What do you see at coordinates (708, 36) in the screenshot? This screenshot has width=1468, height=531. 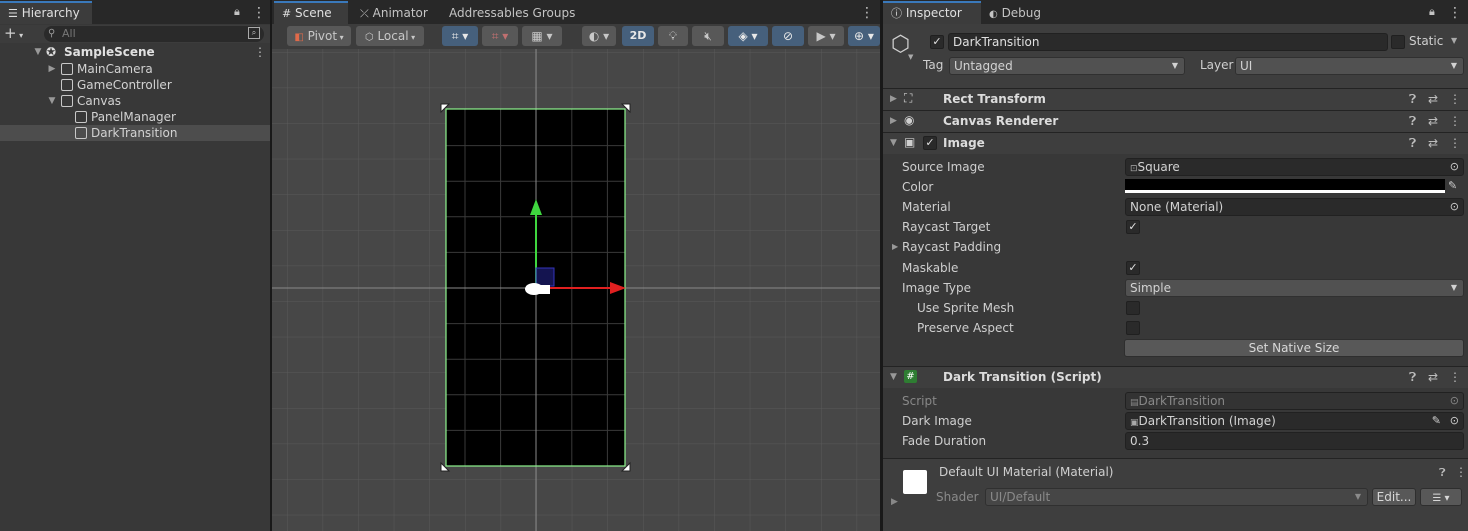 I see `audio-toggle: 🔇︎` at bounding box center [708, 36].